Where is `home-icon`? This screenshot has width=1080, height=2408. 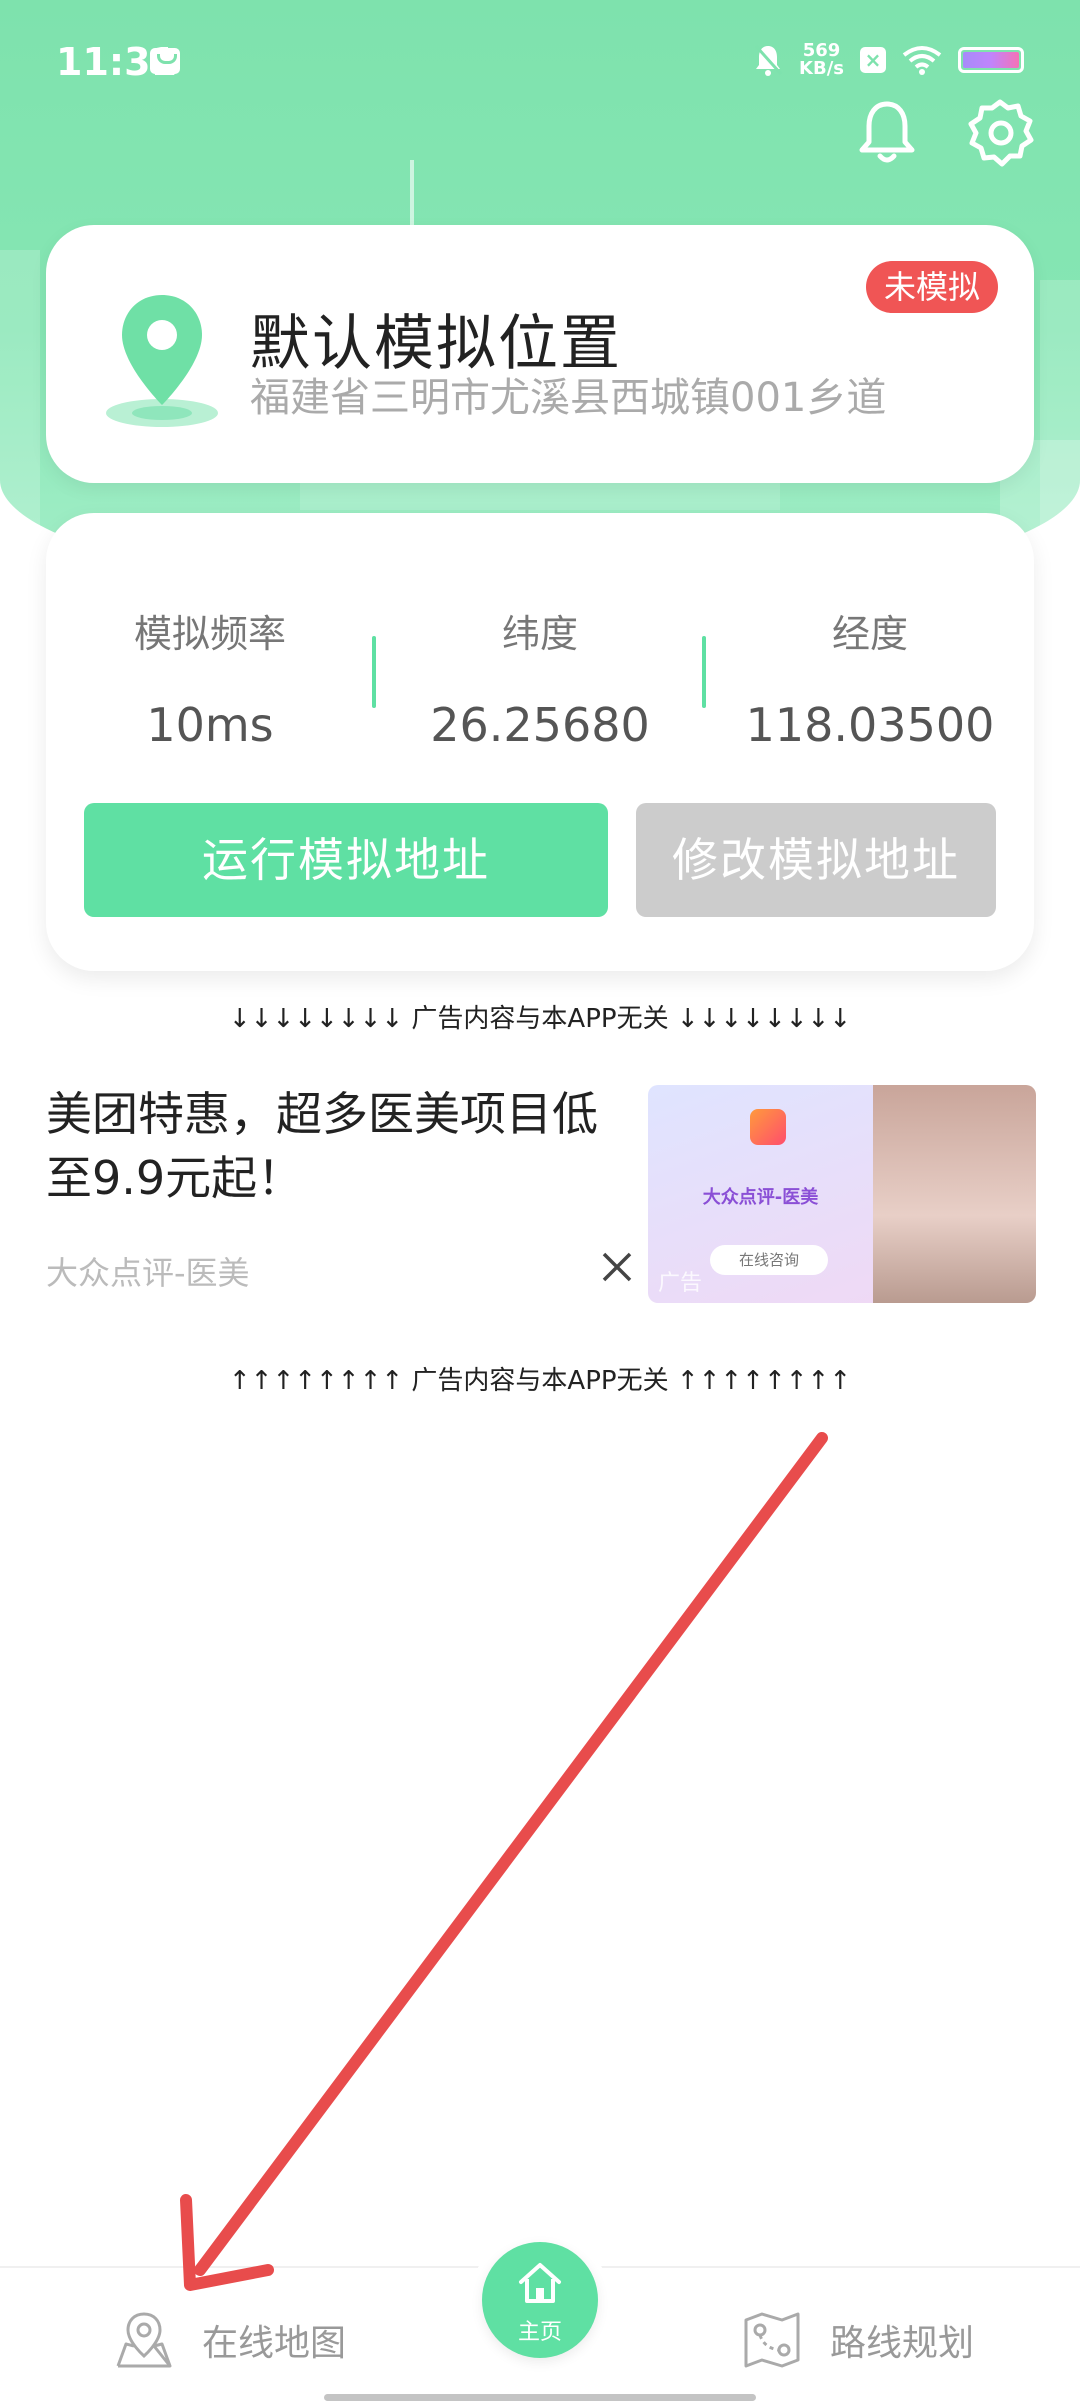 home-icon is located at coordinates (540, 2283).